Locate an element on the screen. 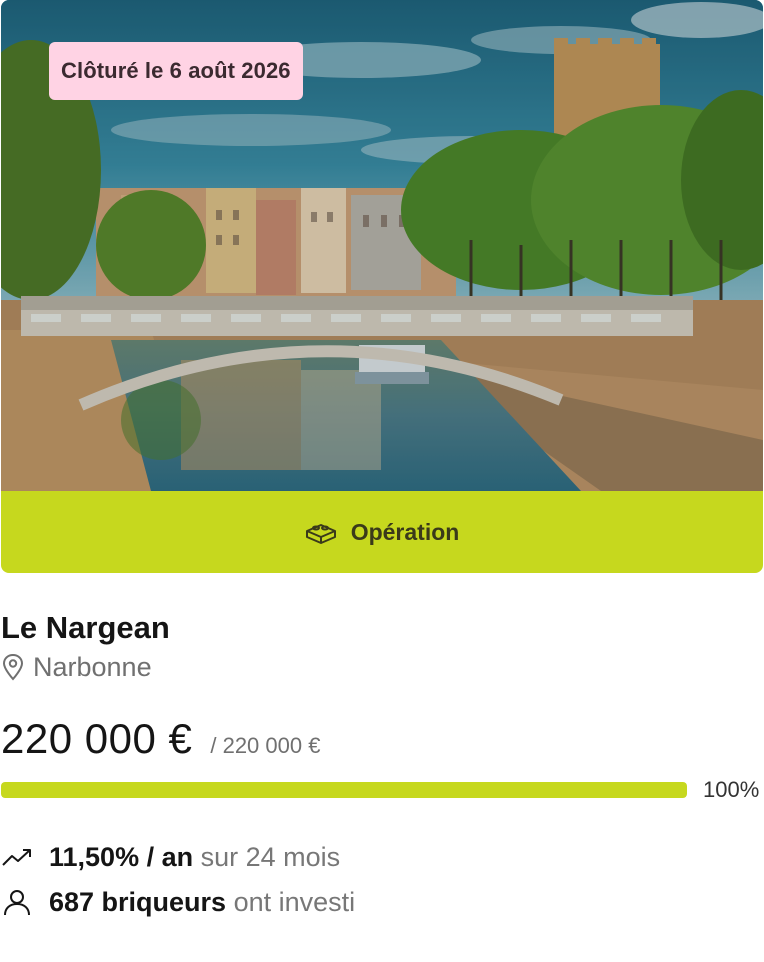 The height and width of the screenshot is (962, 764). progress-percent: 100% is located at coordinates (731, 789).